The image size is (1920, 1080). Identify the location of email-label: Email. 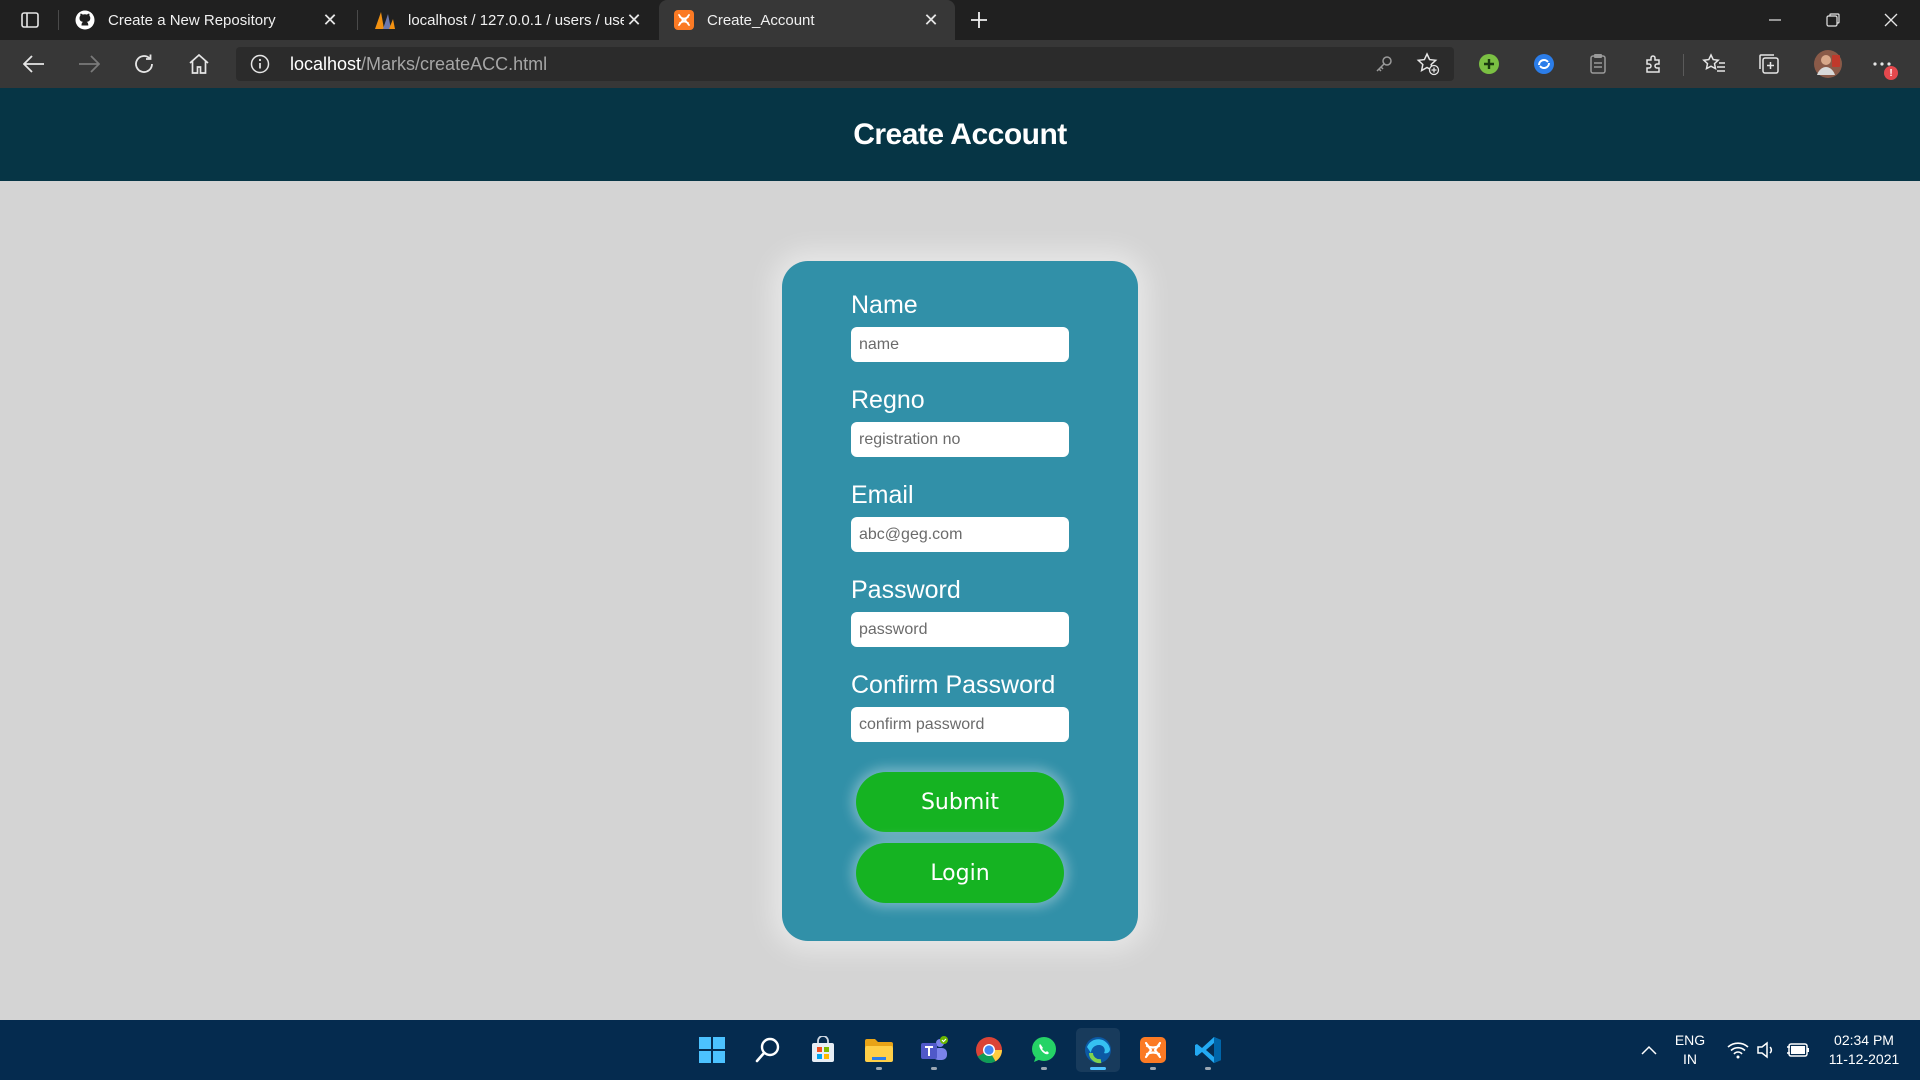
(882, 495).